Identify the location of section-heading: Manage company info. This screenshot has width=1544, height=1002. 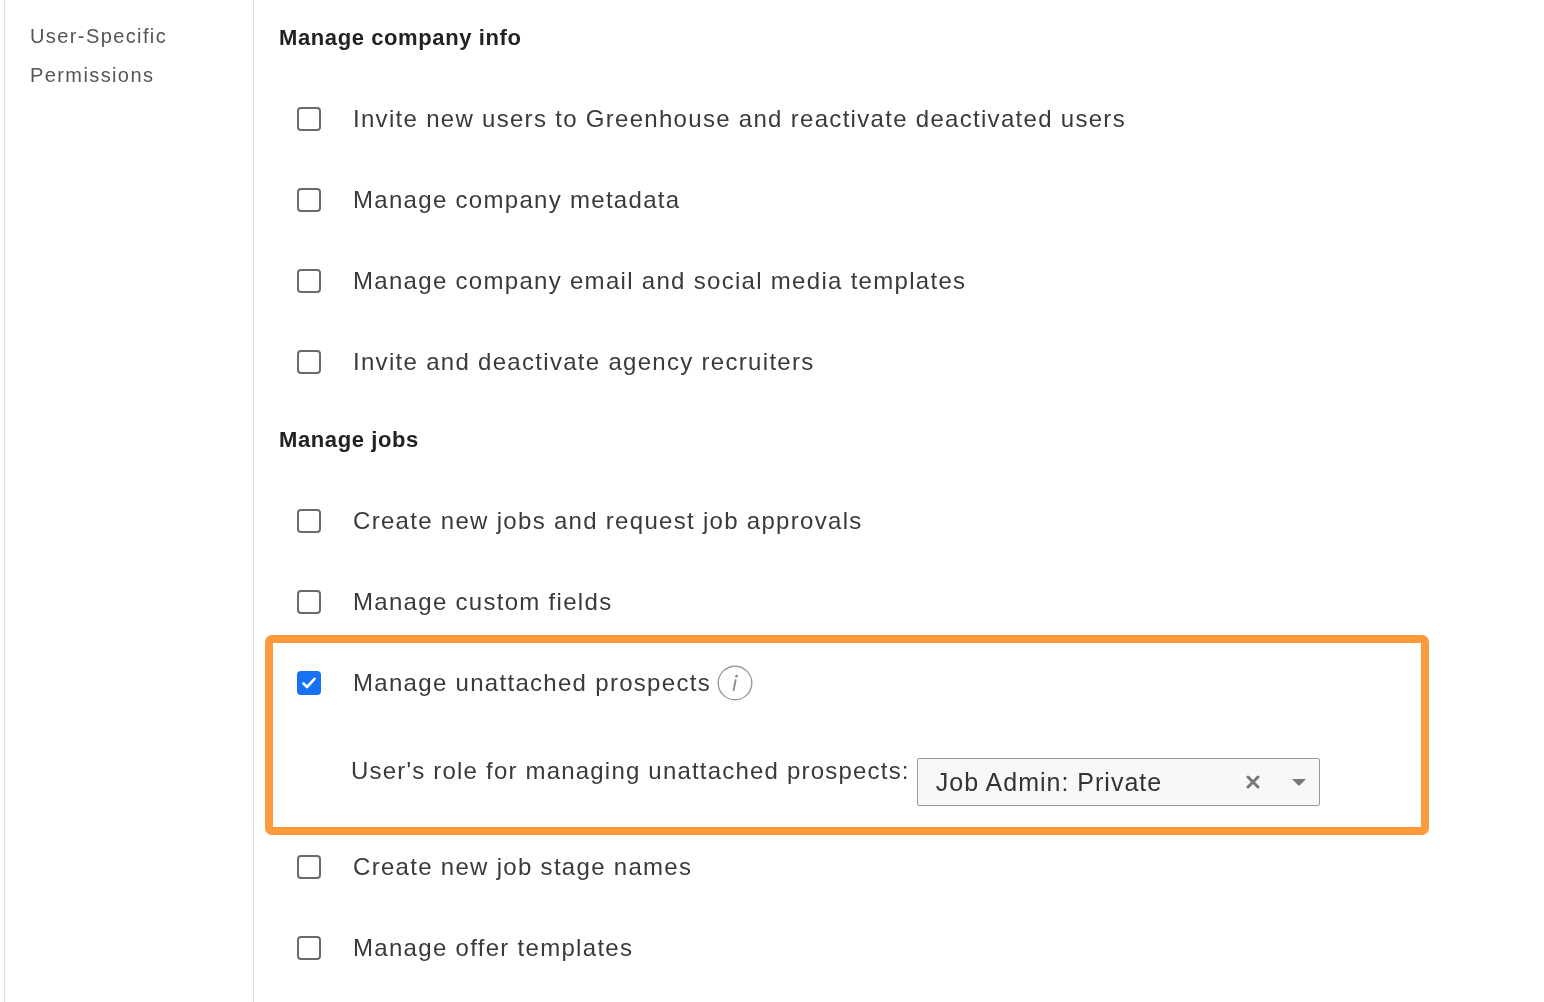
(401, 38).